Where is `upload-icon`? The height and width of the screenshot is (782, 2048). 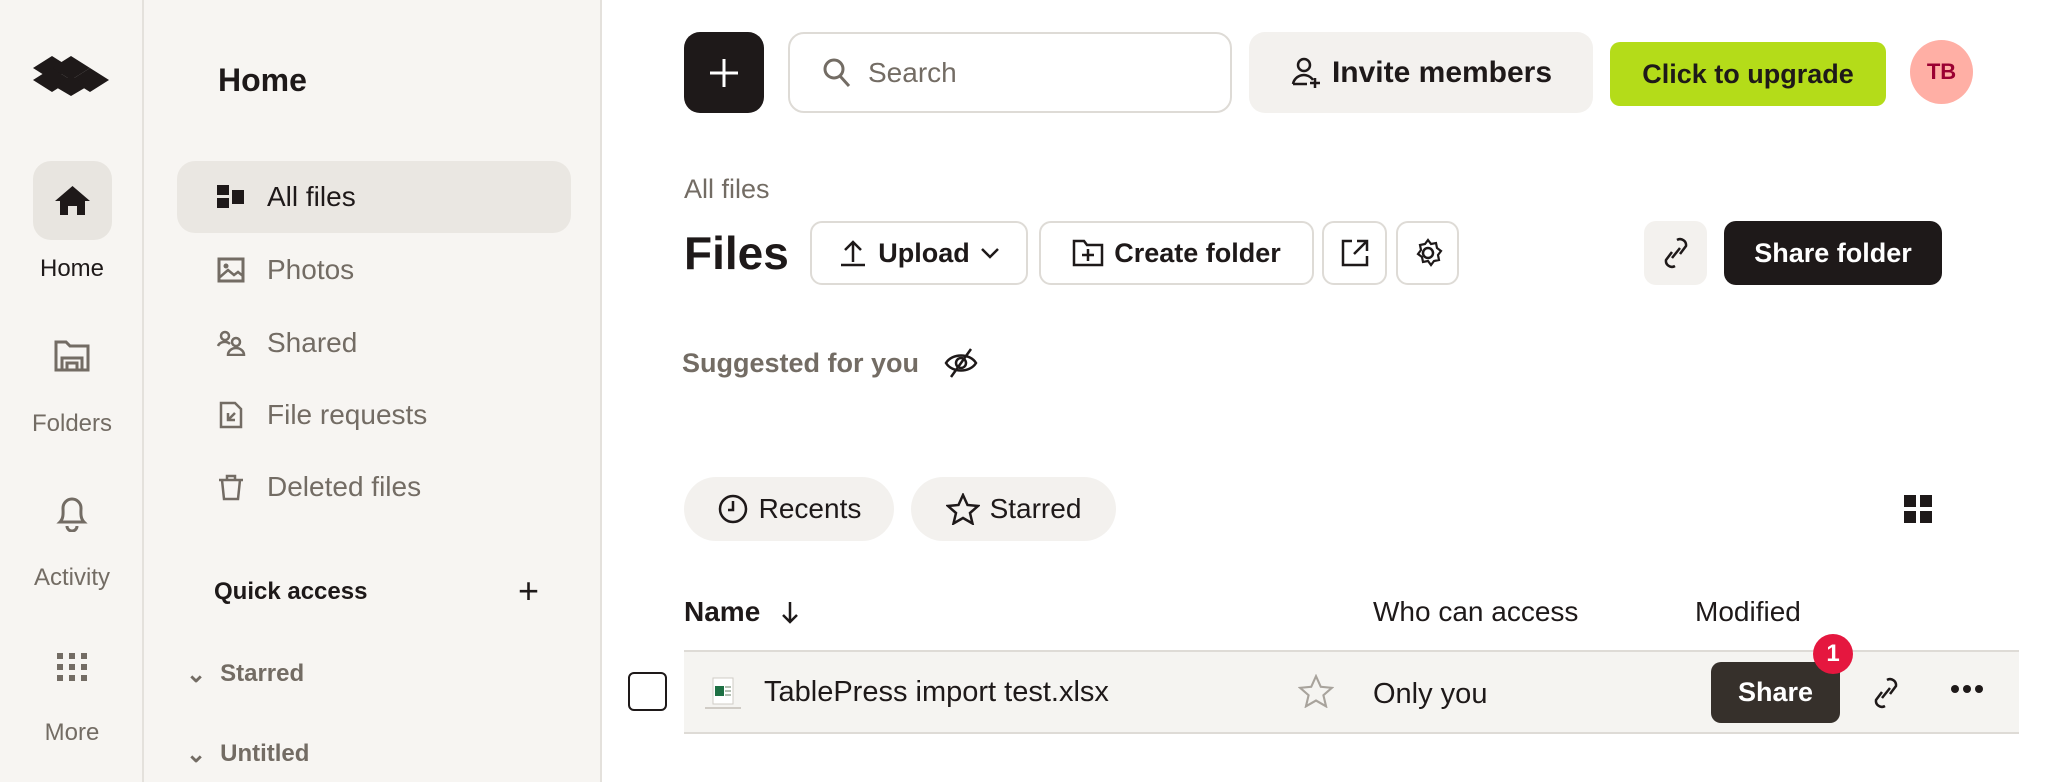
upload-icon is located at coordinates (853, 253).